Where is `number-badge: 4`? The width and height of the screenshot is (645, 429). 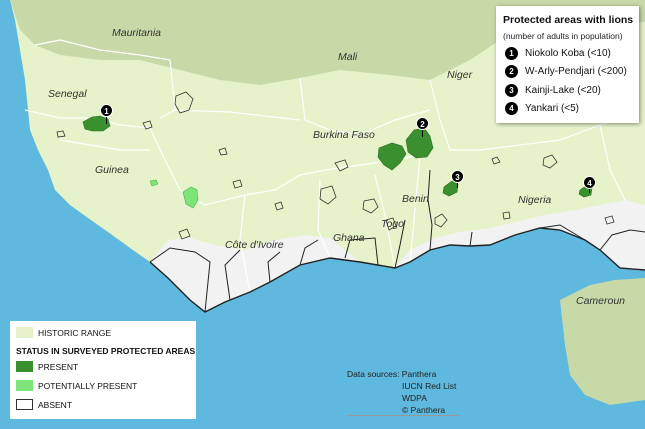 number-badge: 4 is located at coordinates (511, 108).